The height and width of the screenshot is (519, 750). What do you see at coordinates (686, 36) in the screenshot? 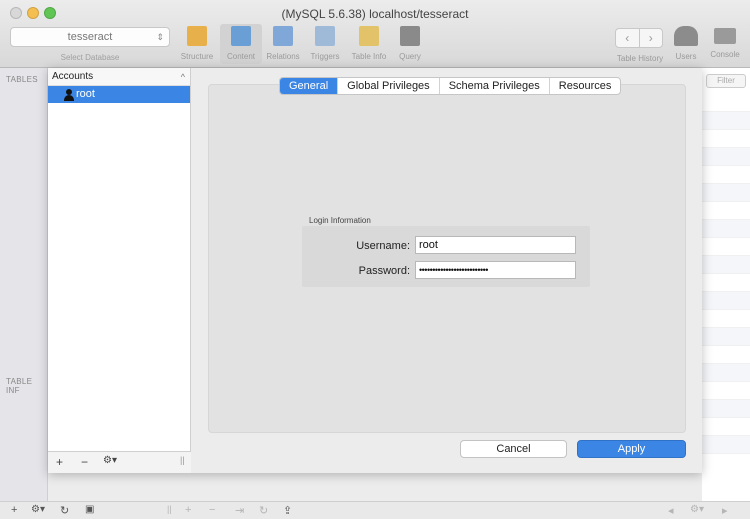
I see `users-icon` at bounding box center [686, 36].